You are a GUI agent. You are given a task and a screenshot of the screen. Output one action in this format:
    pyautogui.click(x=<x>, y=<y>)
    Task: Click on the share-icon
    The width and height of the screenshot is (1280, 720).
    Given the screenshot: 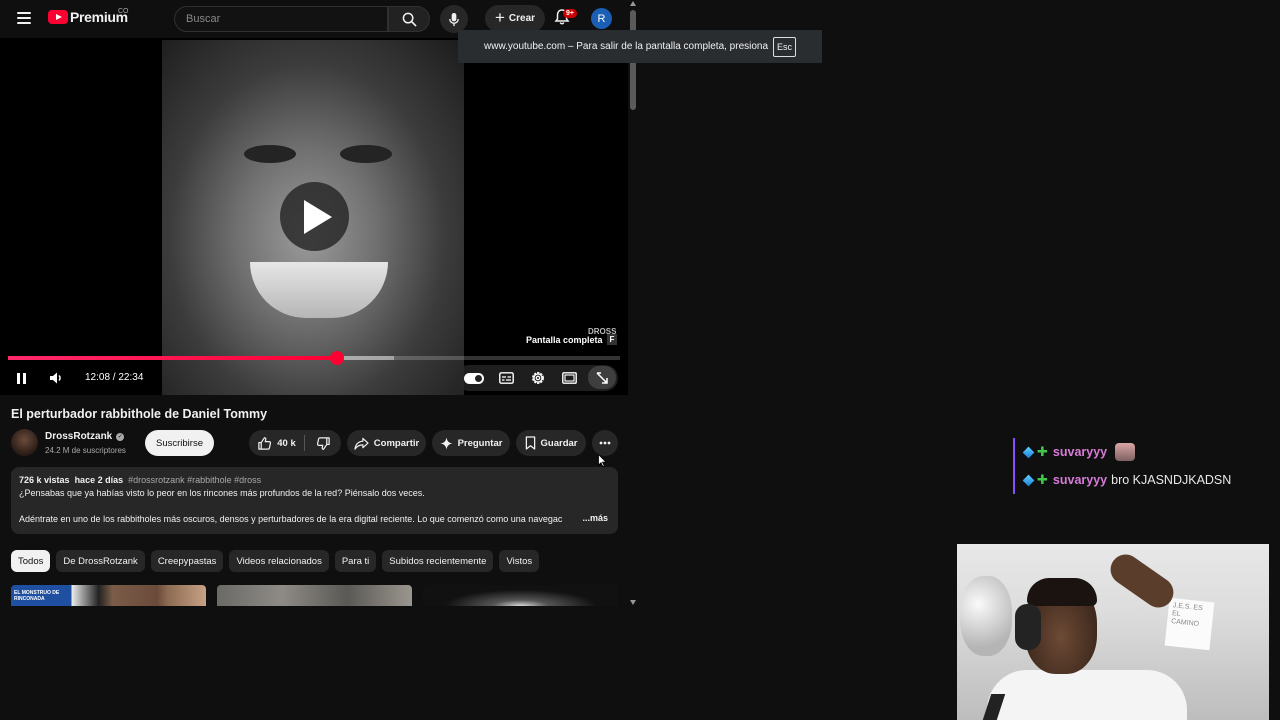 What is the action you would take?
    pyautogui.click(x=361, y=443)
    